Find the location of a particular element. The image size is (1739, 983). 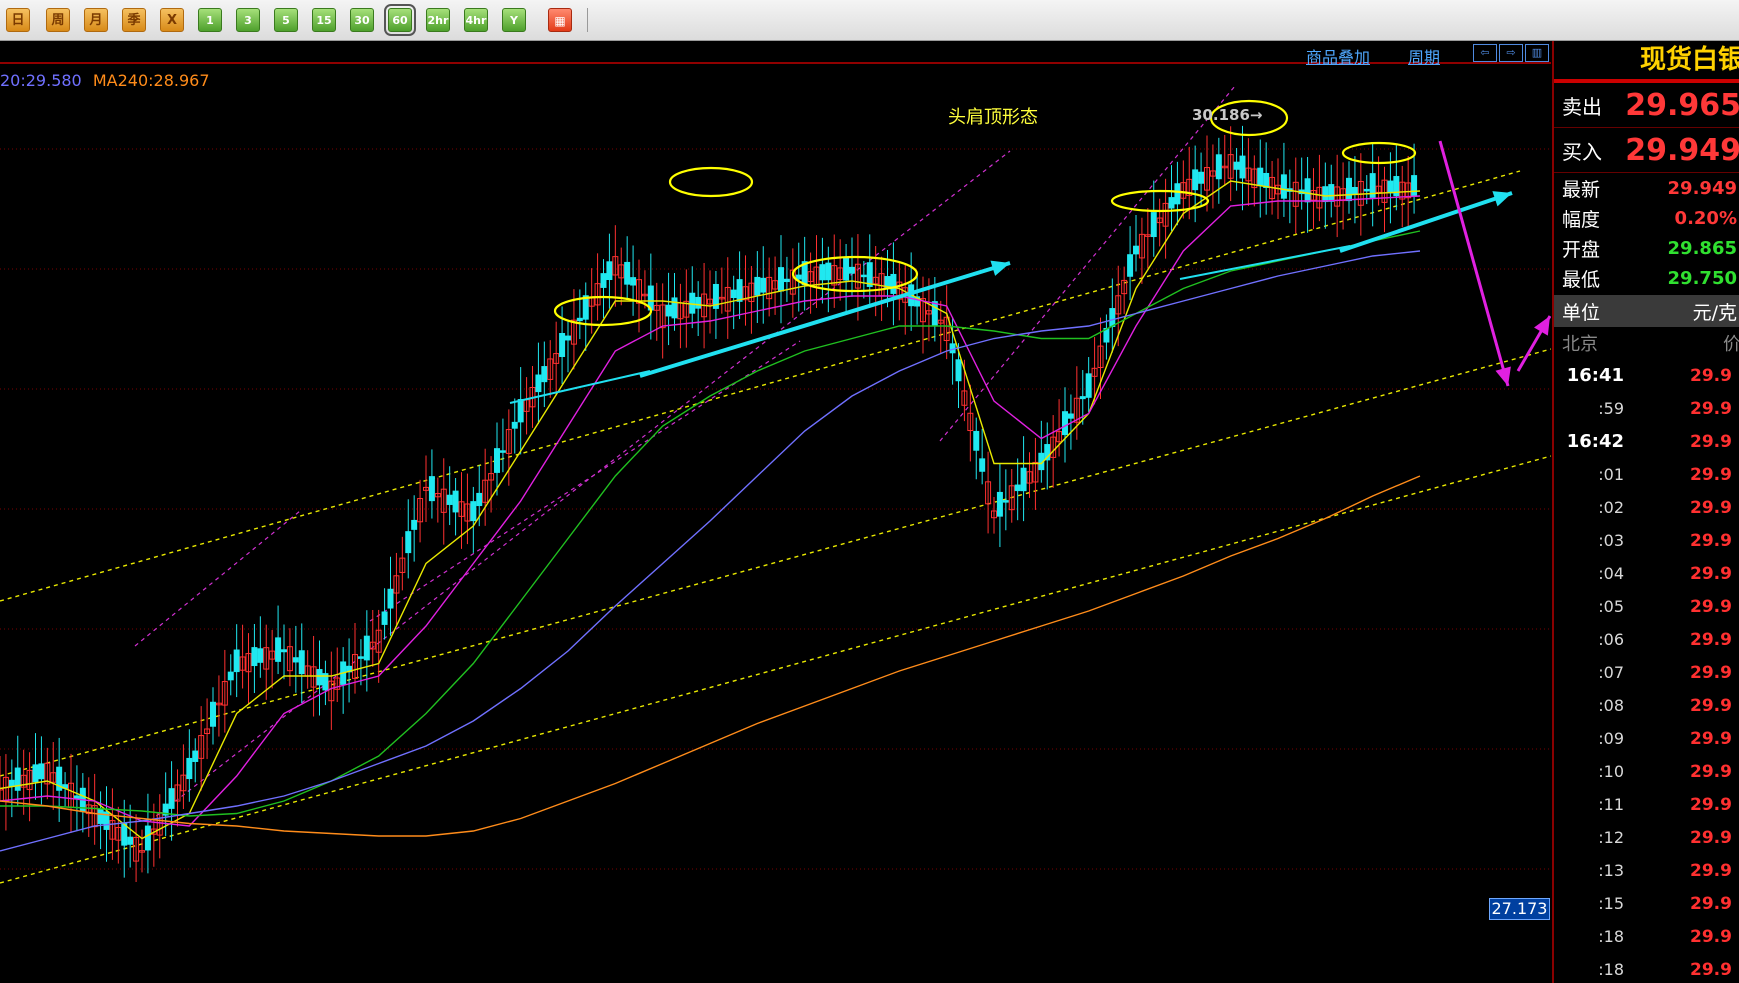

tick-row: :08 29.9 is located at coordinates (1646, 705).